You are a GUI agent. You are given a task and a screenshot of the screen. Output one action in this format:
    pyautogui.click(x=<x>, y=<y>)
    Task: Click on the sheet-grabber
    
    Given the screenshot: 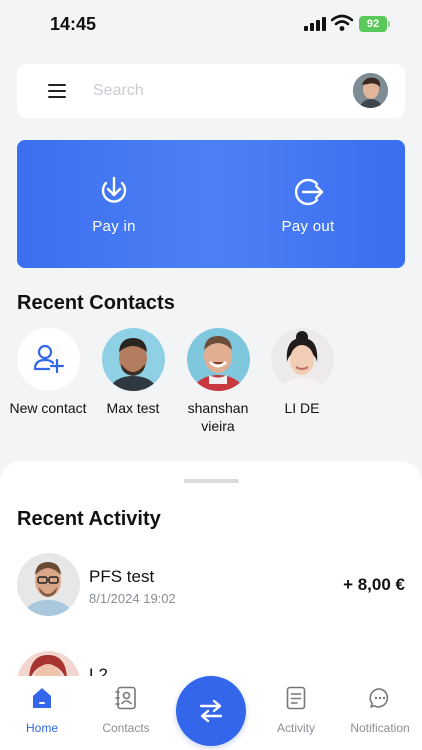 What is the action you would take?
    pyautogui.click(x=211, y=481)
    